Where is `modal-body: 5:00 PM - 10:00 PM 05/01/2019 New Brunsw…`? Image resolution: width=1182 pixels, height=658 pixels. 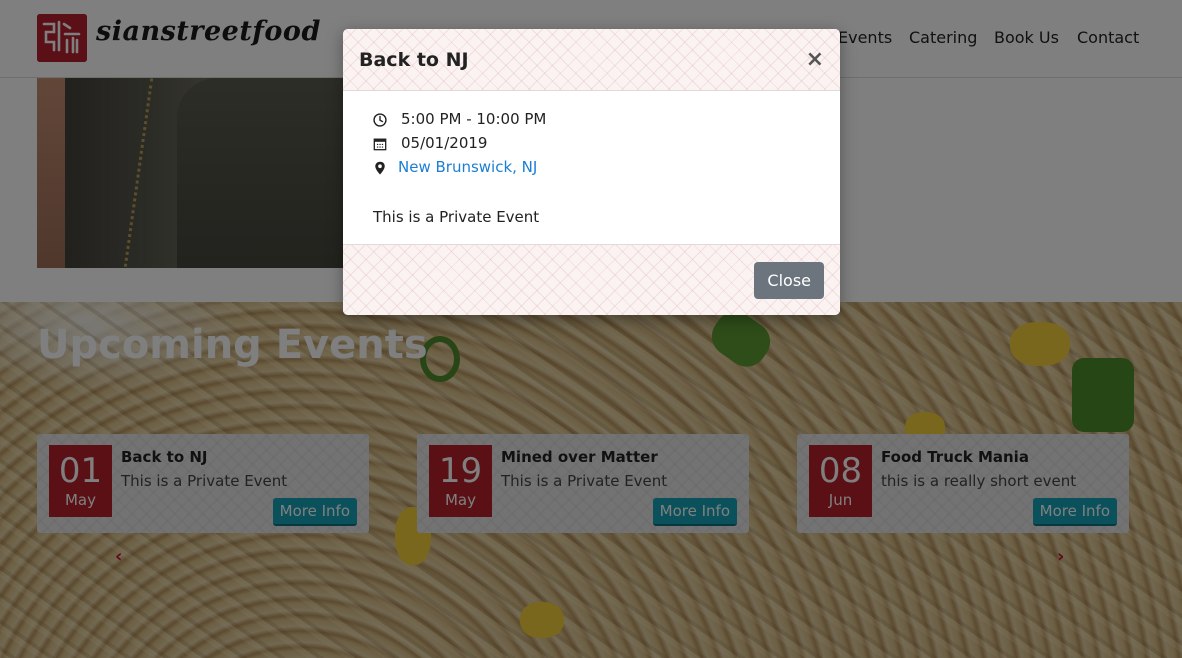 modal-body: 5:00 PM - 10:00 PM 05/01/2019 New Brunsw… is located at coordinates (591, 168).